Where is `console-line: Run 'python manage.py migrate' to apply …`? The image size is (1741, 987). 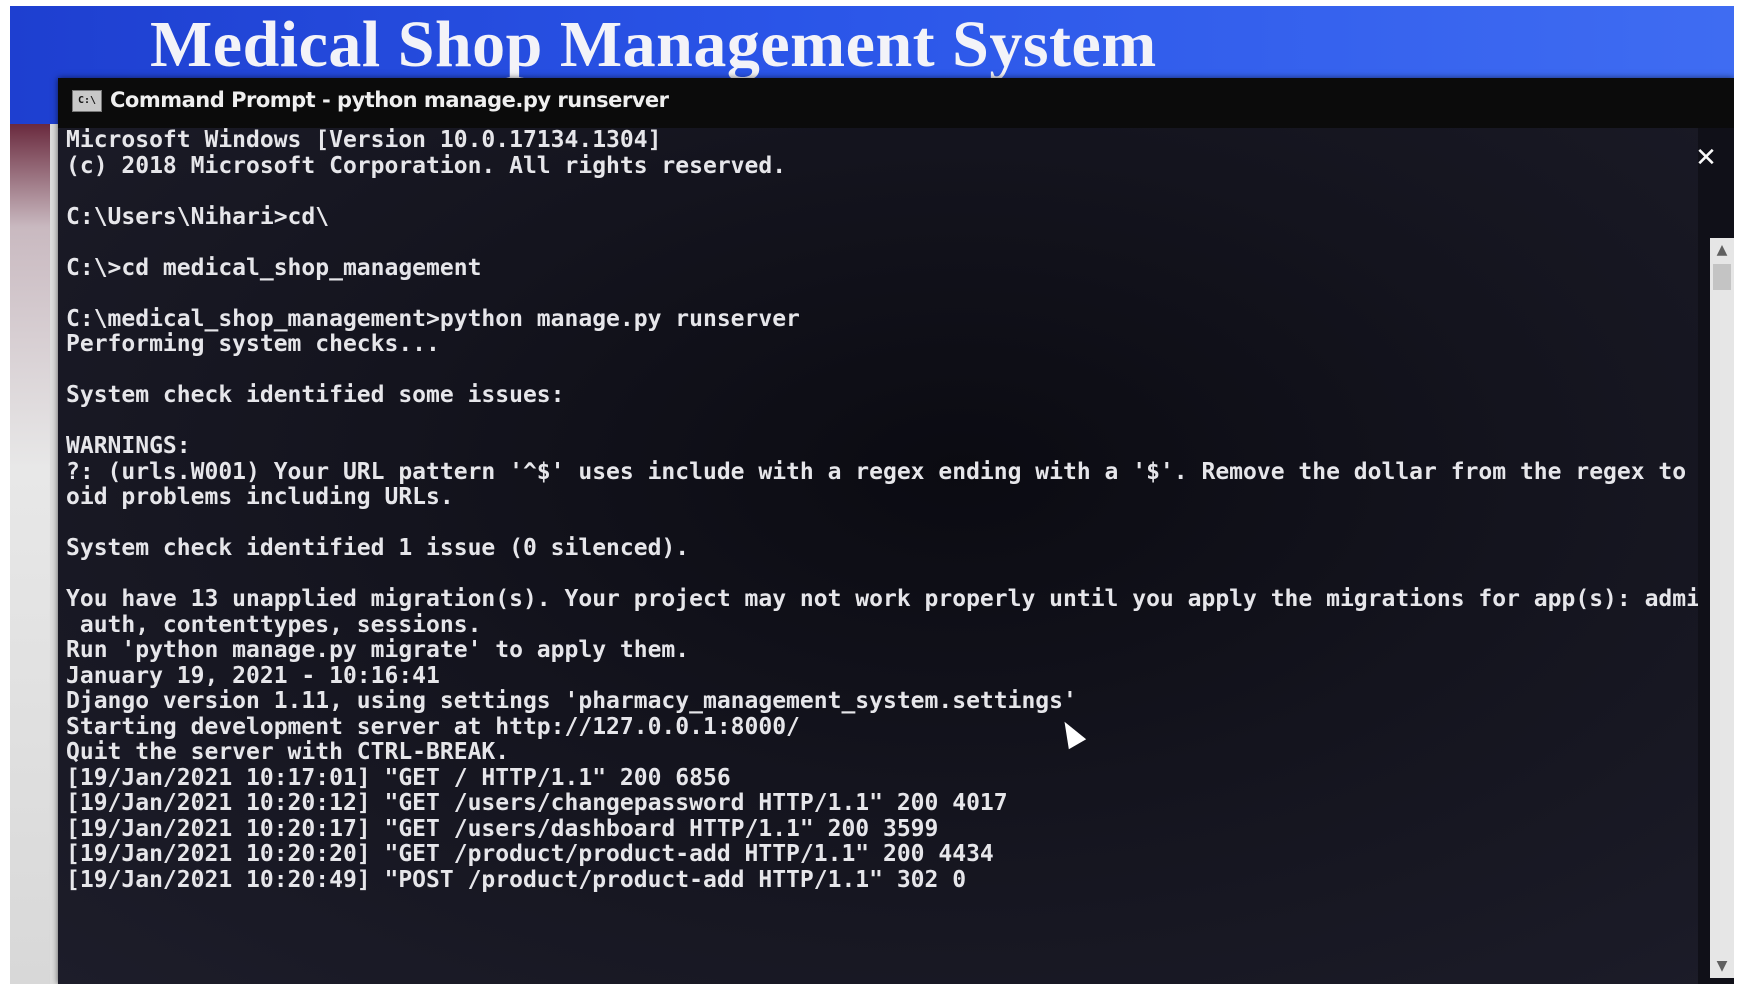 console-line: Run 'python manage.py migrate' to apply … is located at coordinates (378, 650).